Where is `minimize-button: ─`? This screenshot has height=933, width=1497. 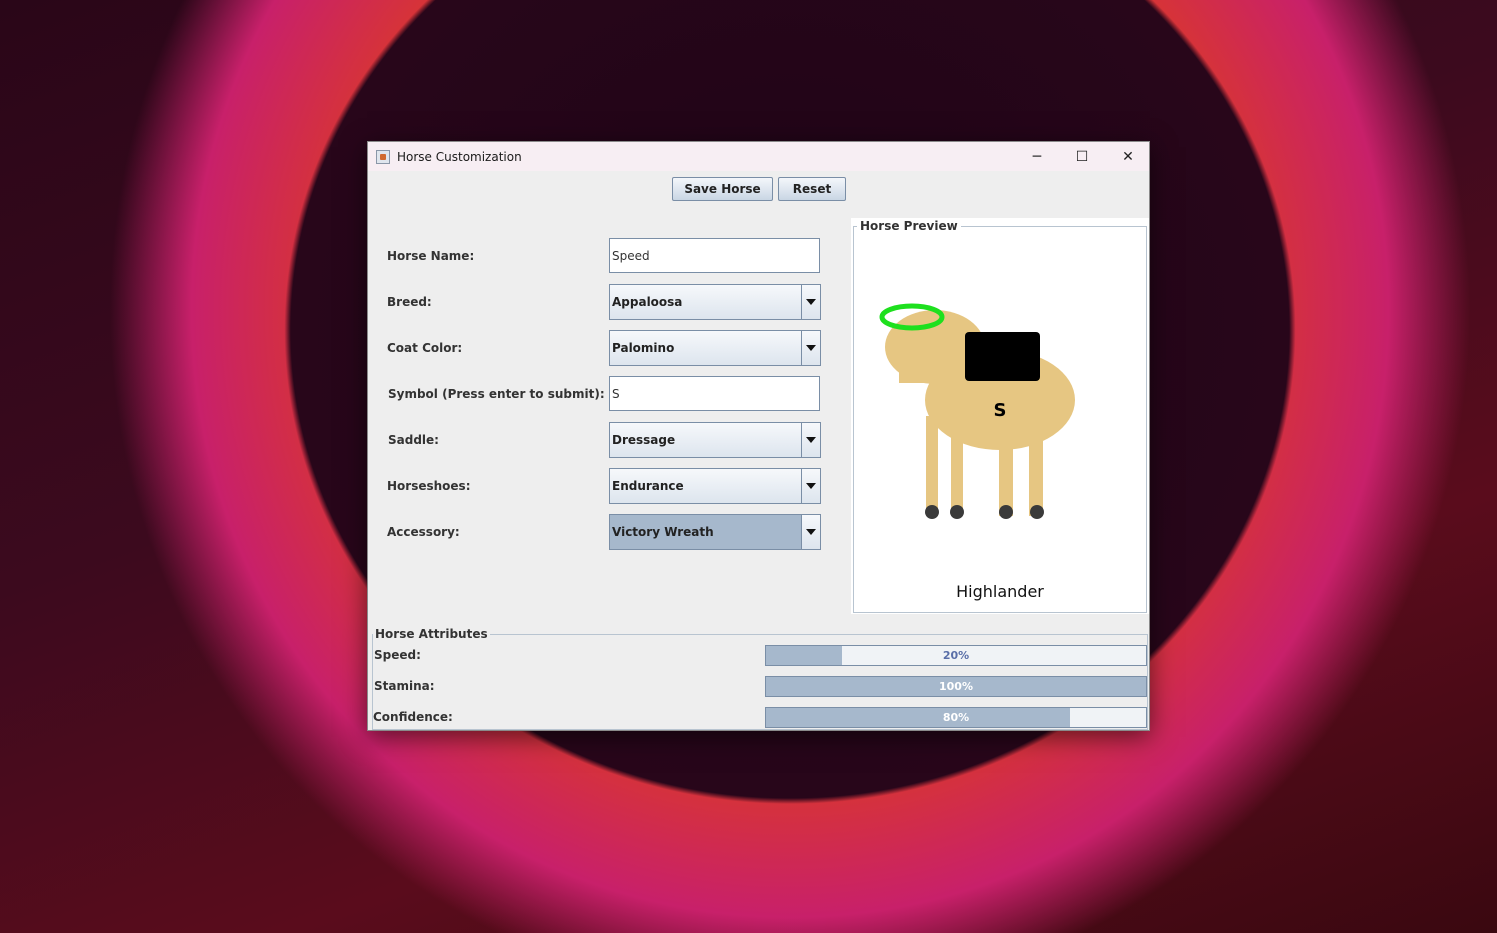
minimize-button: ─ is located at coordinates (1037, 156).